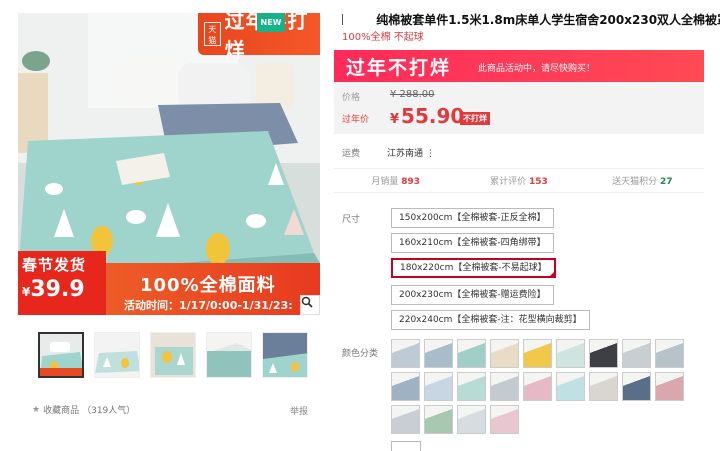  Describe the element at coordinates (635, 182) in the screenshot. I see `stat-label: 送天猫积分` at that location.